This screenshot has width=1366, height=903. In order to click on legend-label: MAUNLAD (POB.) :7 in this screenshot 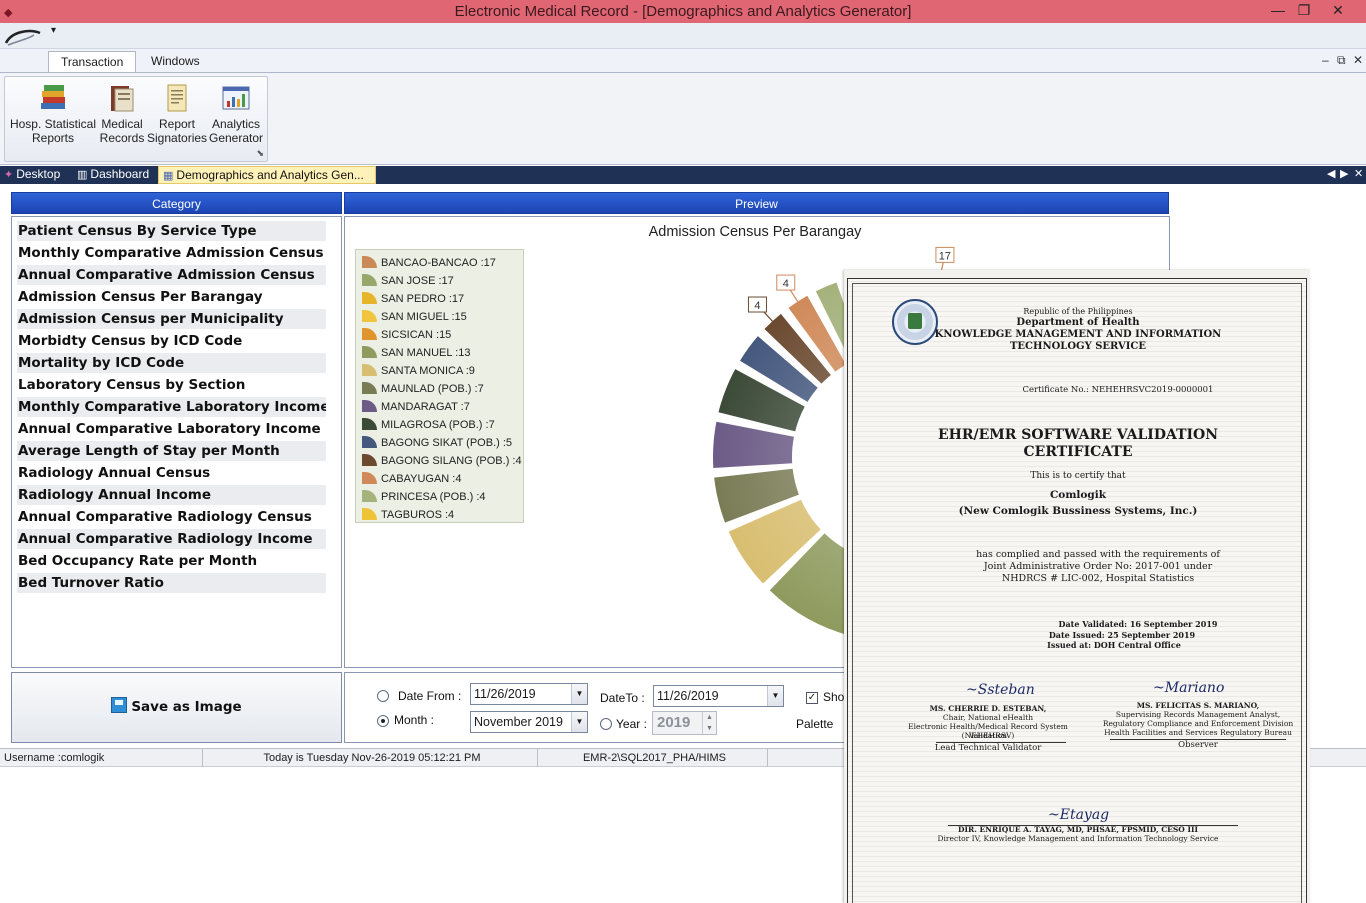, I will do `click(432, 389)`.